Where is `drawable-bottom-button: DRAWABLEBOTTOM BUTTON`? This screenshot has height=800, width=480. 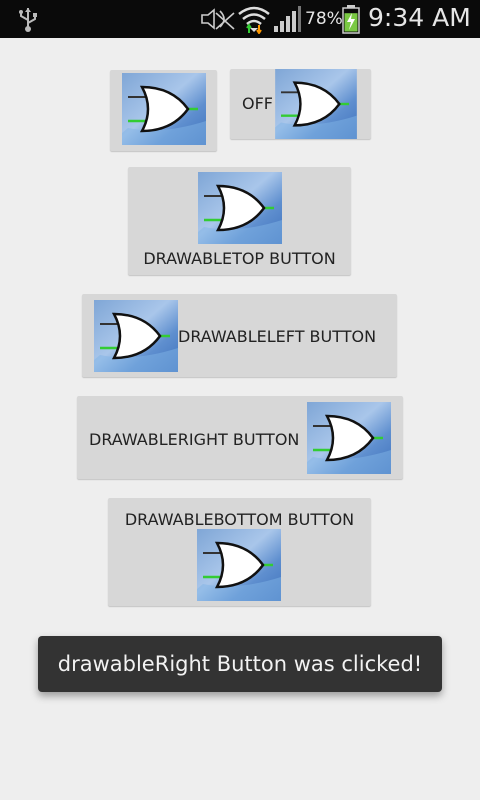 drawable-bottom-button: DRAWABLEBOTTOM BUTTON is located at coordinates (239, 552).